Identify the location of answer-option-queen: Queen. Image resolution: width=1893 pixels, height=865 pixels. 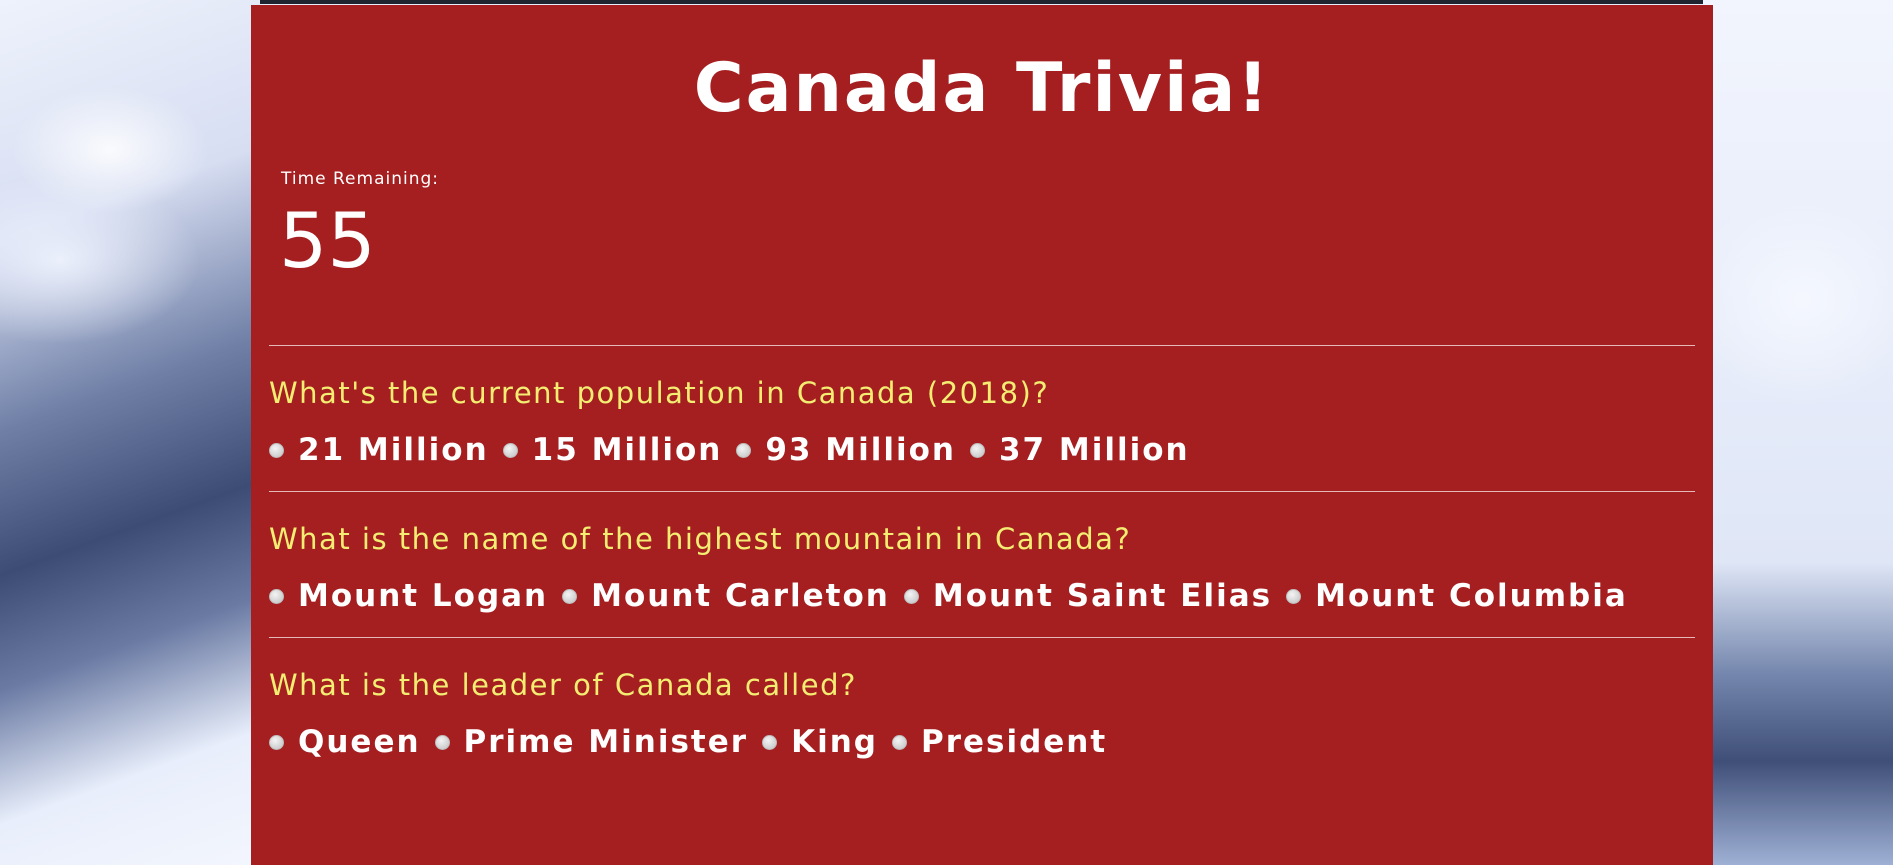
(345, 742).